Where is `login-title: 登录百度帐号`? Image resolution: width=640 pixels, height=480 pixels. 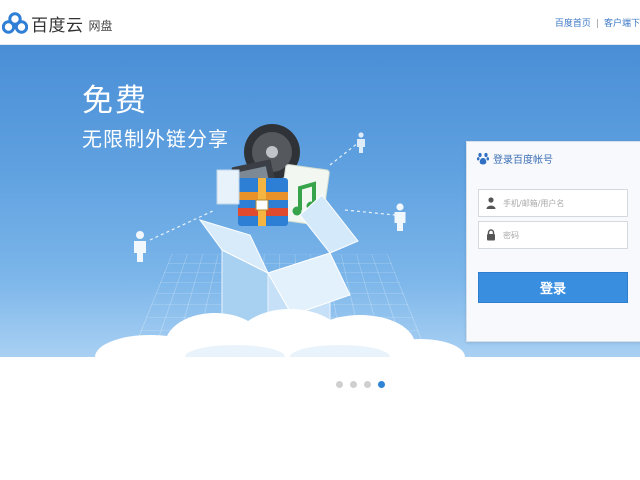
login-title: 登录百度帐号 is located at coordinates (523, 160).